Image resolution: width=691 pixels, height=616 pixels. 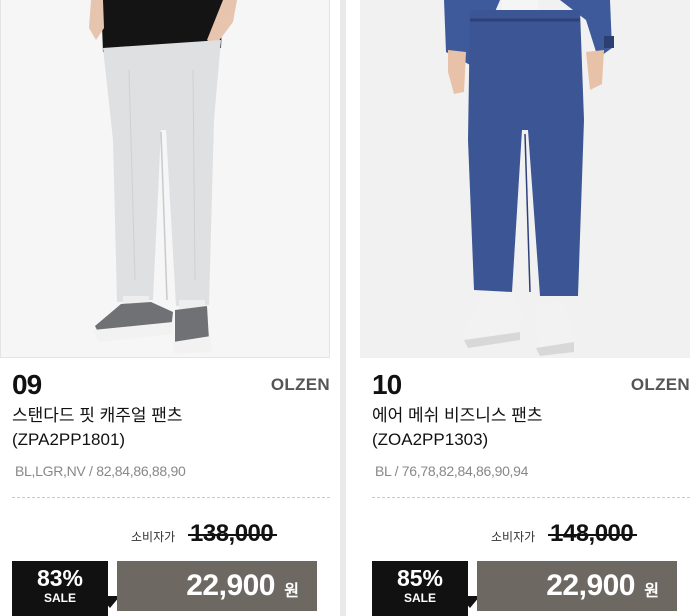 What do you see at coordinates (69, 439) in the screenshot?
I see `product-code: (ZPA2PP1801)` at bounding box center [69, 439].